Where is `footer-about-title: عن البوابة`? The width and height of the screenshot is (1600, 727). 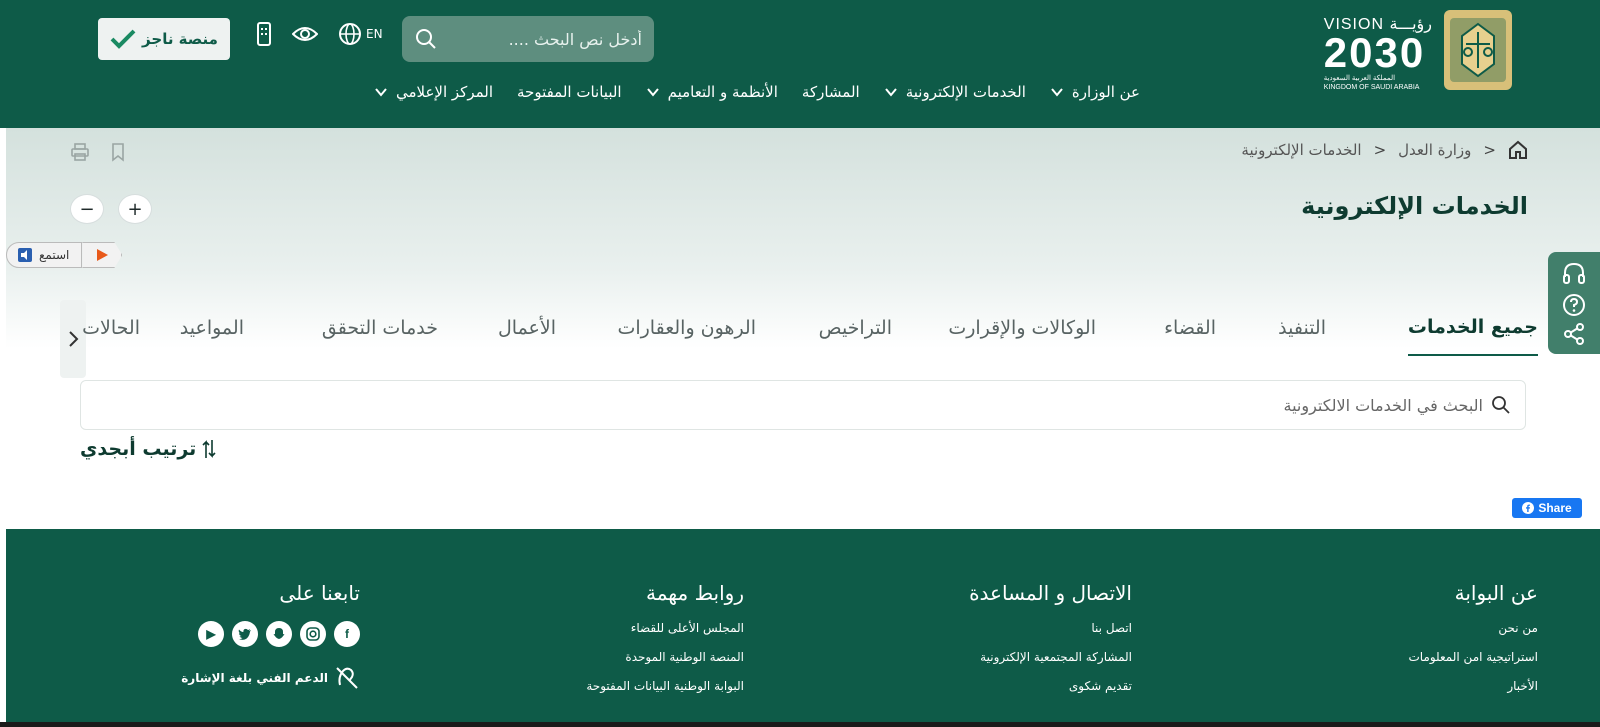 footer-about-title: عن البوابة is located at coordinates (1496, 593).